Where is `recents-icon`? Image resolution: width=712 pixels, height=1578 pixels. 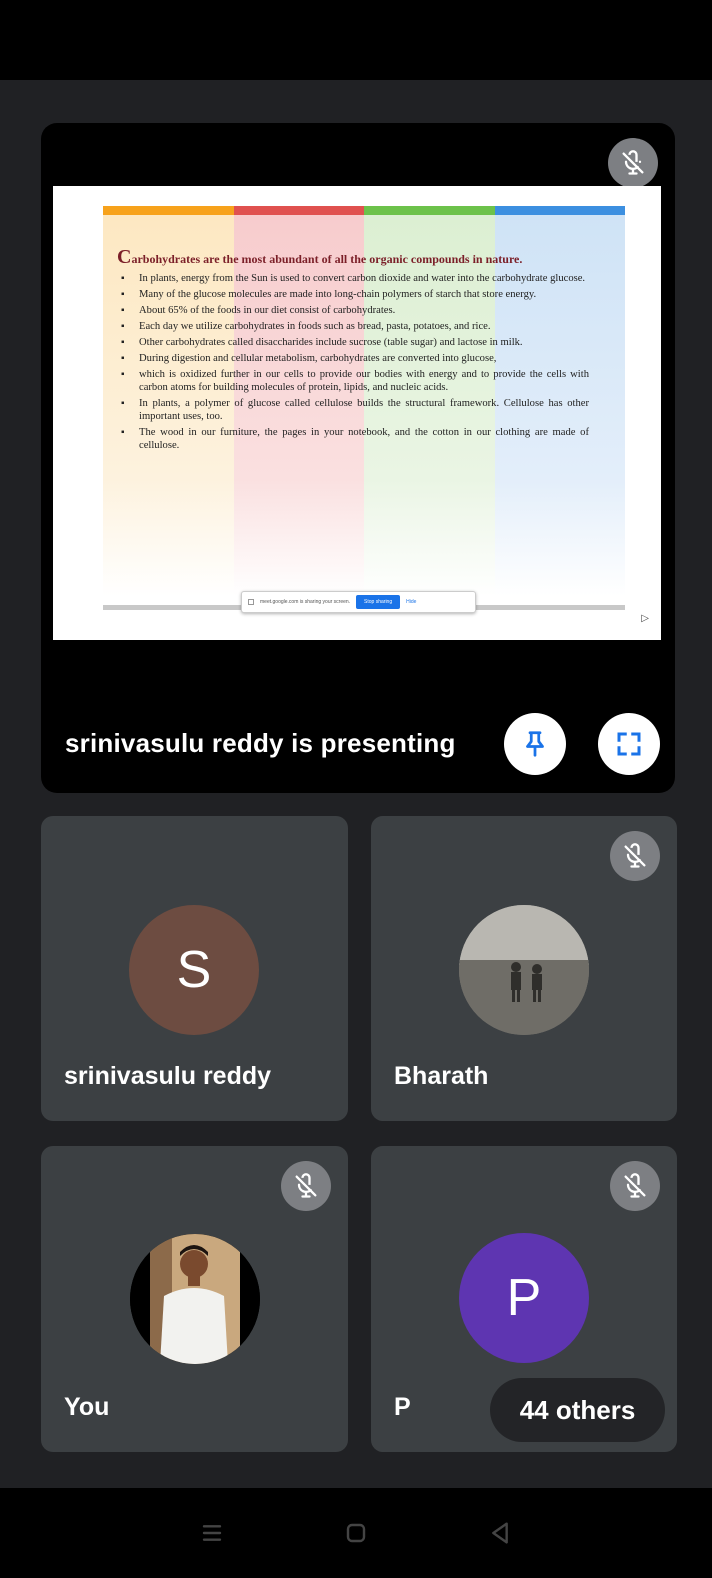
recents-icon is located at coordinates (212, 1533).